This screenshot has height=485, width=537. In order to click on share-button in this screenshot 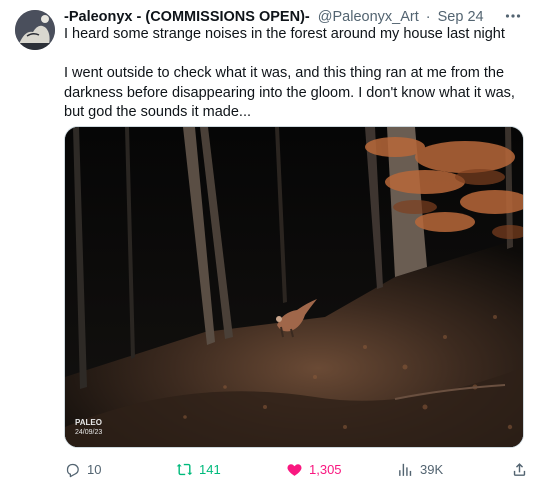, I will do `click(522, 469)`.